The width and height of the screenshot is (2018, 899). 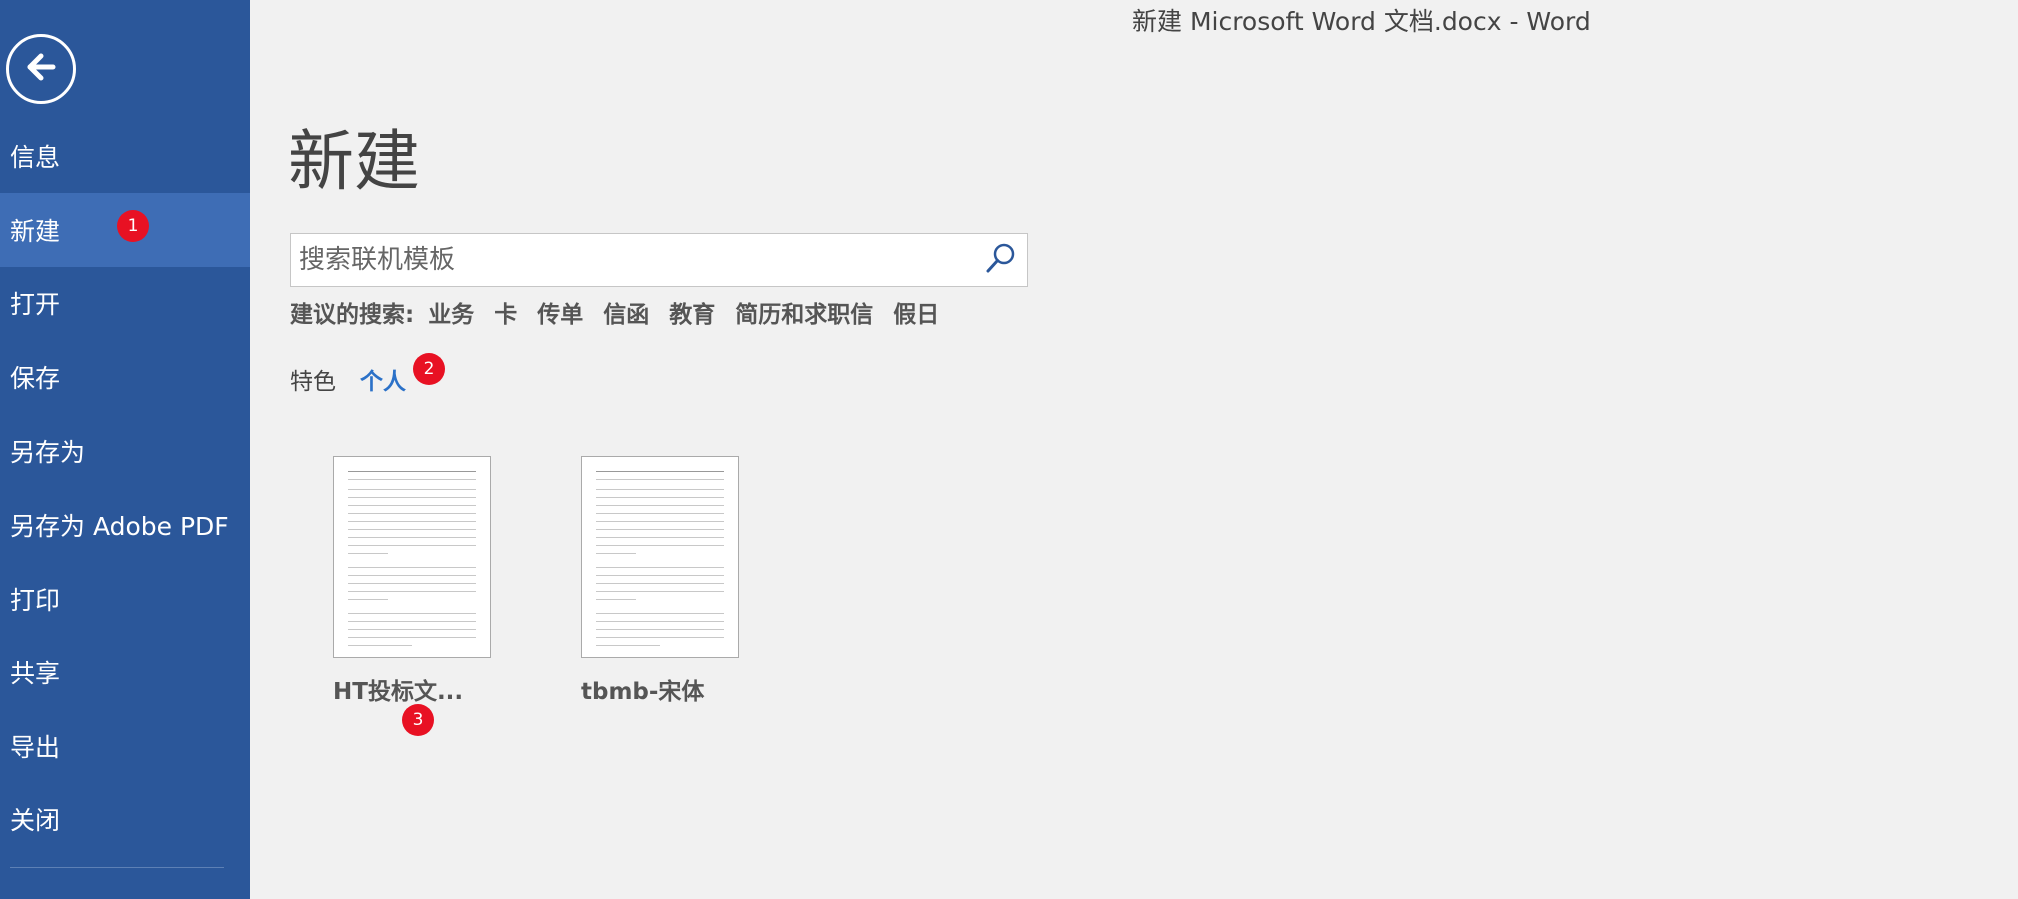 What do you see at coordinates (125, 599) in the screenshot?
I see `sidebar-item-print: 打印` at bounding box center [125, 599].